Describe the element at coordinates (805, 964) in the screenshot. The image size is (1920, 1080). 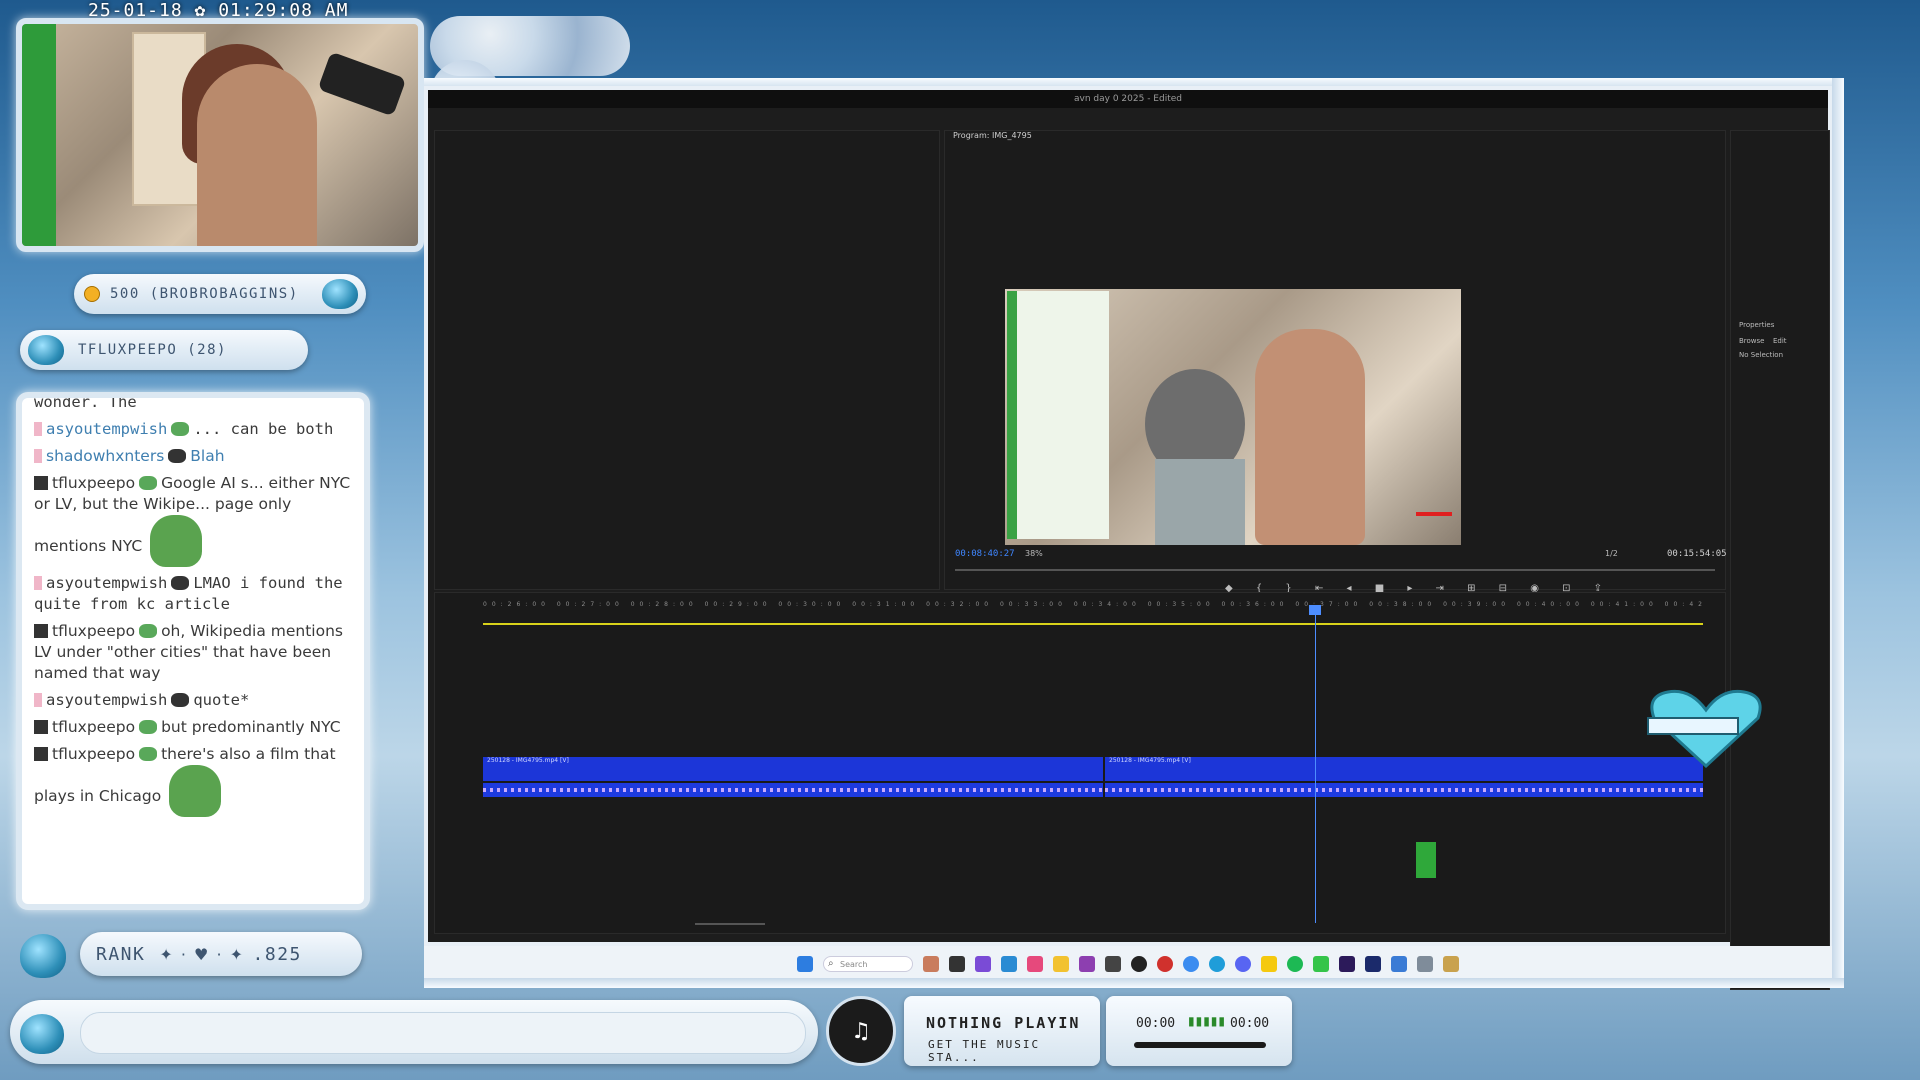
I see `start-icon` at that location.